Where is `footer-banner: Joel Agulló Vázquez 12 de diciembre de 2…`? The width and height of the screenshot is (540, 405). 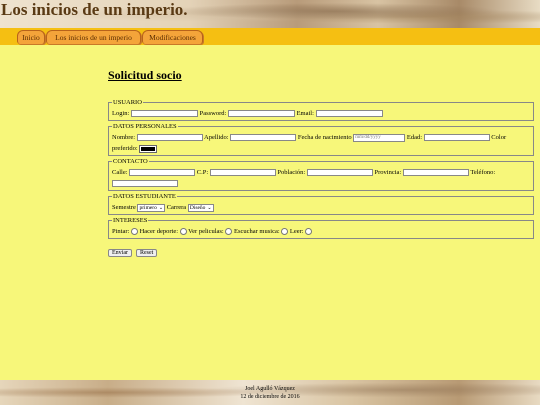 footer-banner: Joel Agulló Vázquez 12 de diciembre de 2… is located at coordinates (270, 392).